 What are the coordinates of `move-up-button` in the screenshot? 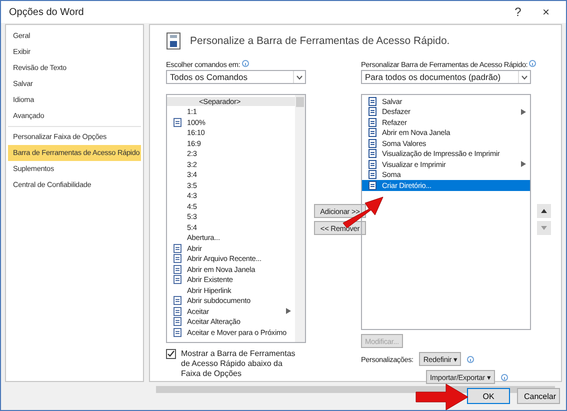 It's located at (544, 211).